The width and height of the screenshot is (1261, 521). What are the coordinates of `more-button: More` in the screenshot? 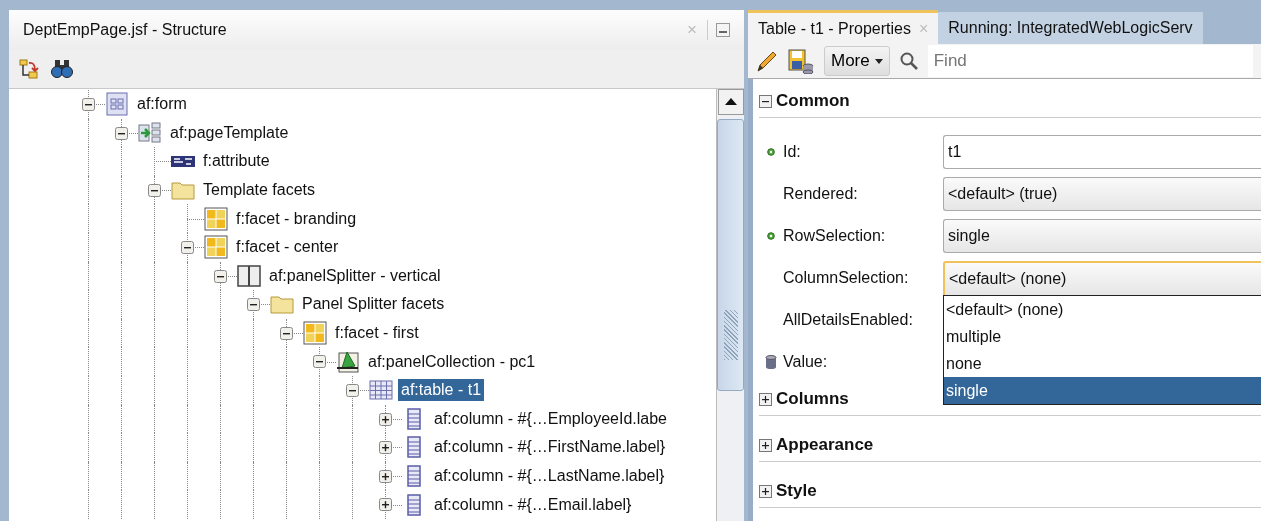 It's located at (857, 61).